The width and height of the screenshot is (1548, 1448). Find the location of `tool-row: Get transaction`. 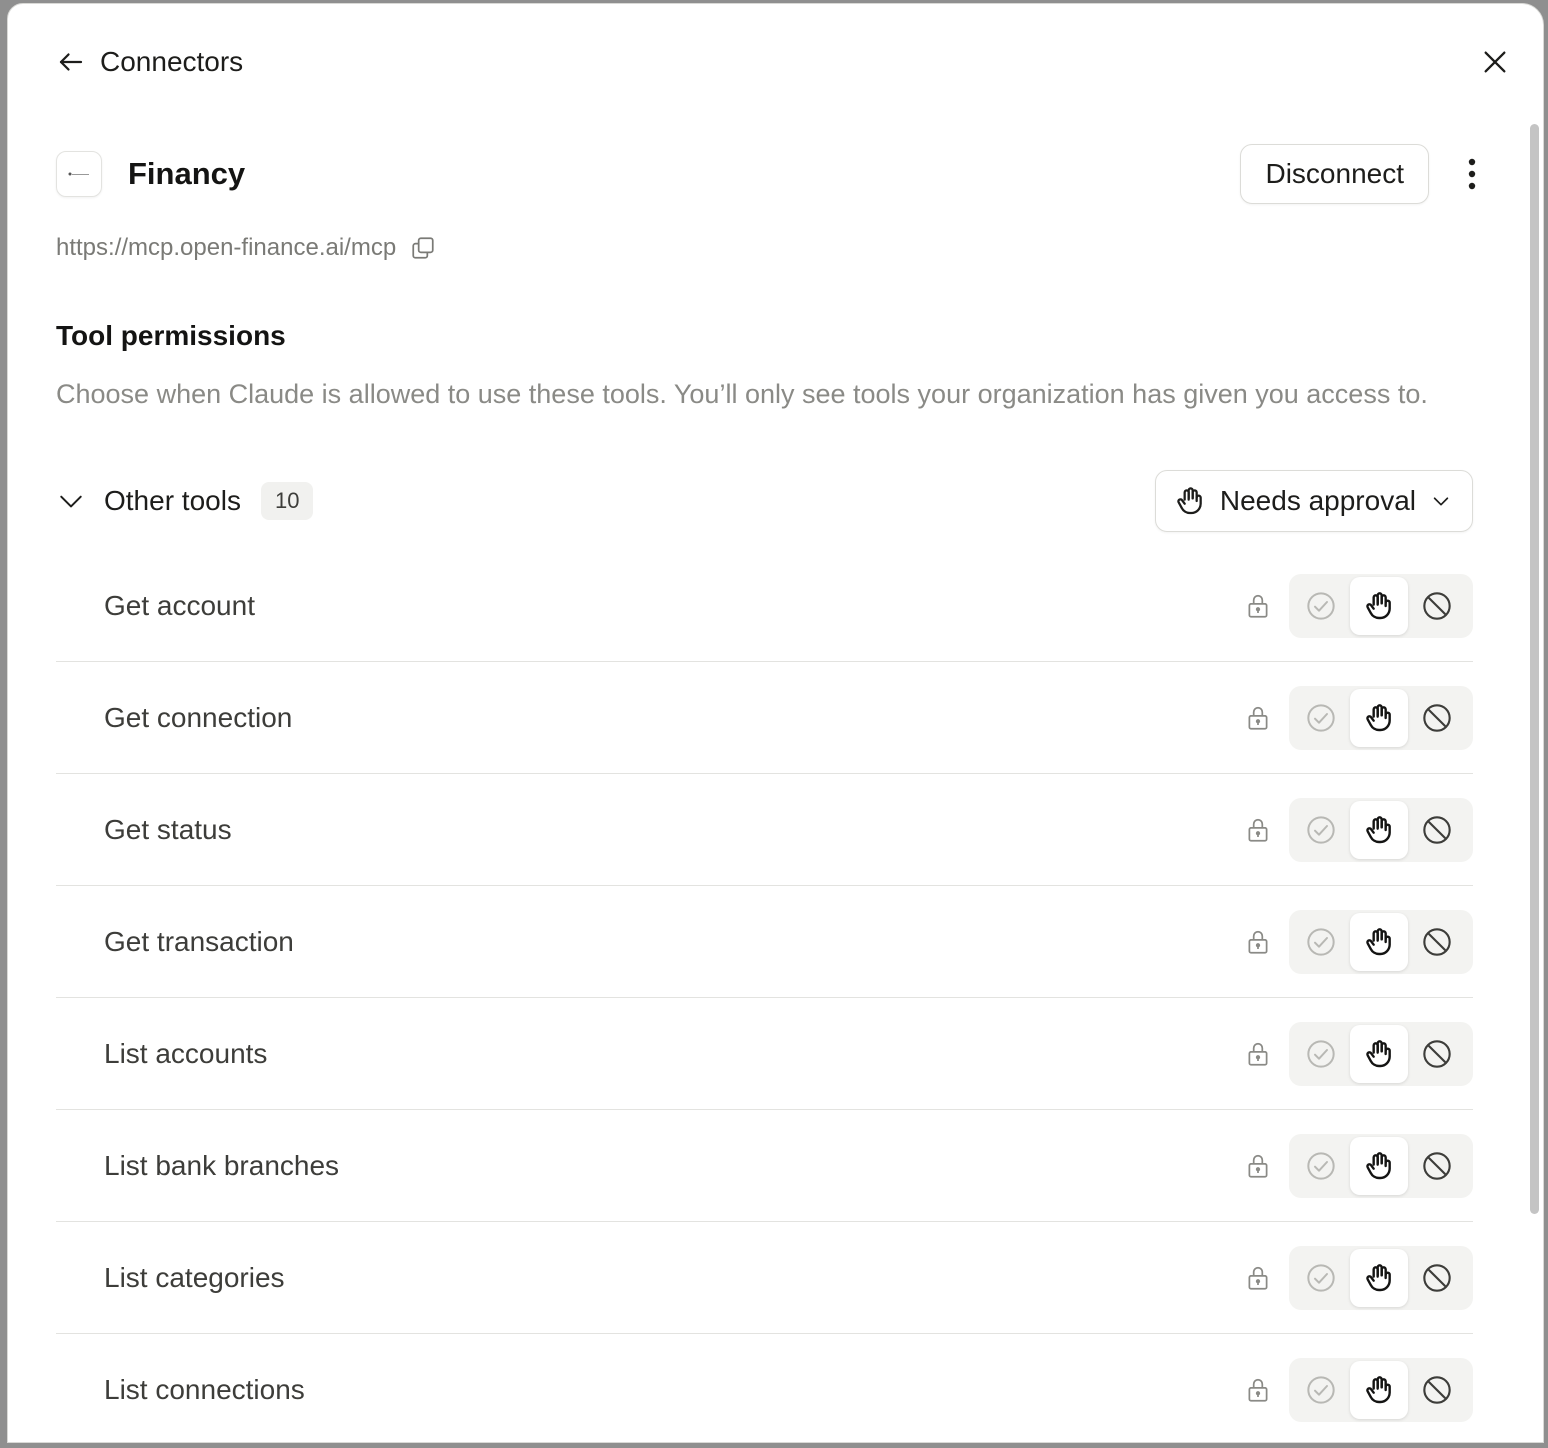

tool-row: Get transaction is located at coordinates (764, 942).